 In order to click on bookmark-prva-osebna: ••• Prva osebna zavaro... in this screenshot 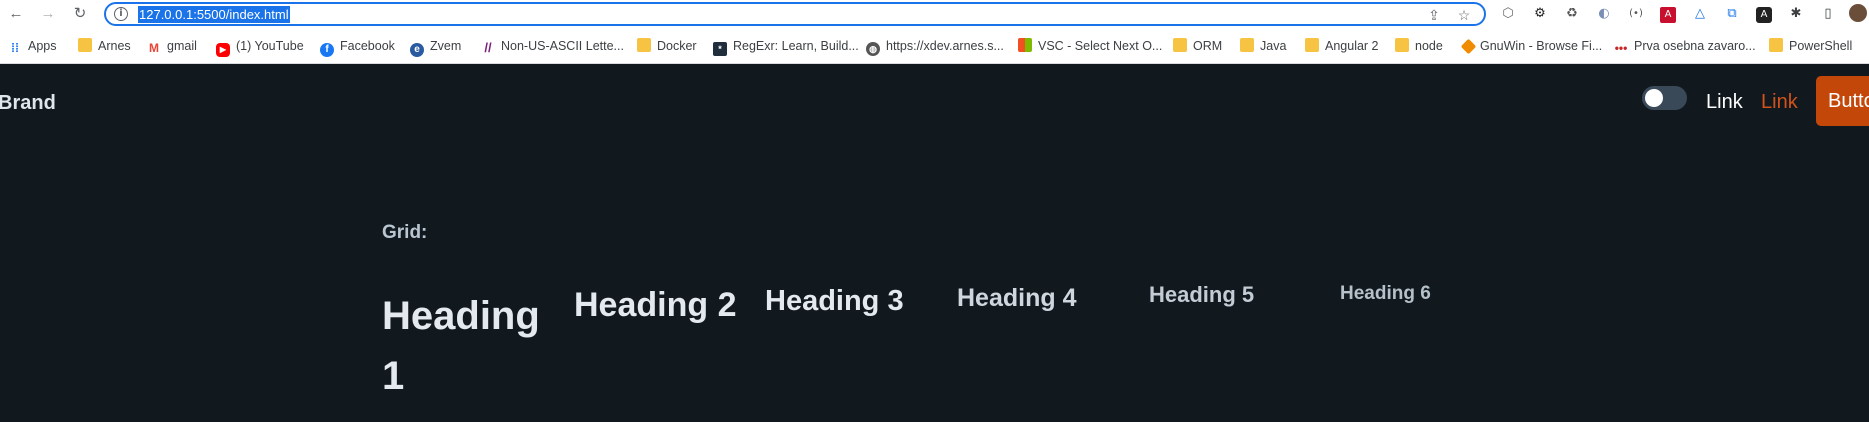, I will do `click(1685, 46)`.